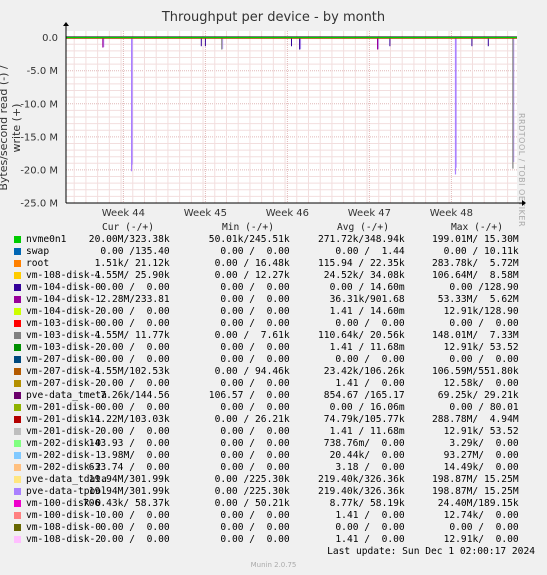 The width and height of the screenshot is (547, 575). Describe the element at coordinates (252, 263) in the screenshot. I see `legend-value-min: 0.00 / 16.48k` at that location.